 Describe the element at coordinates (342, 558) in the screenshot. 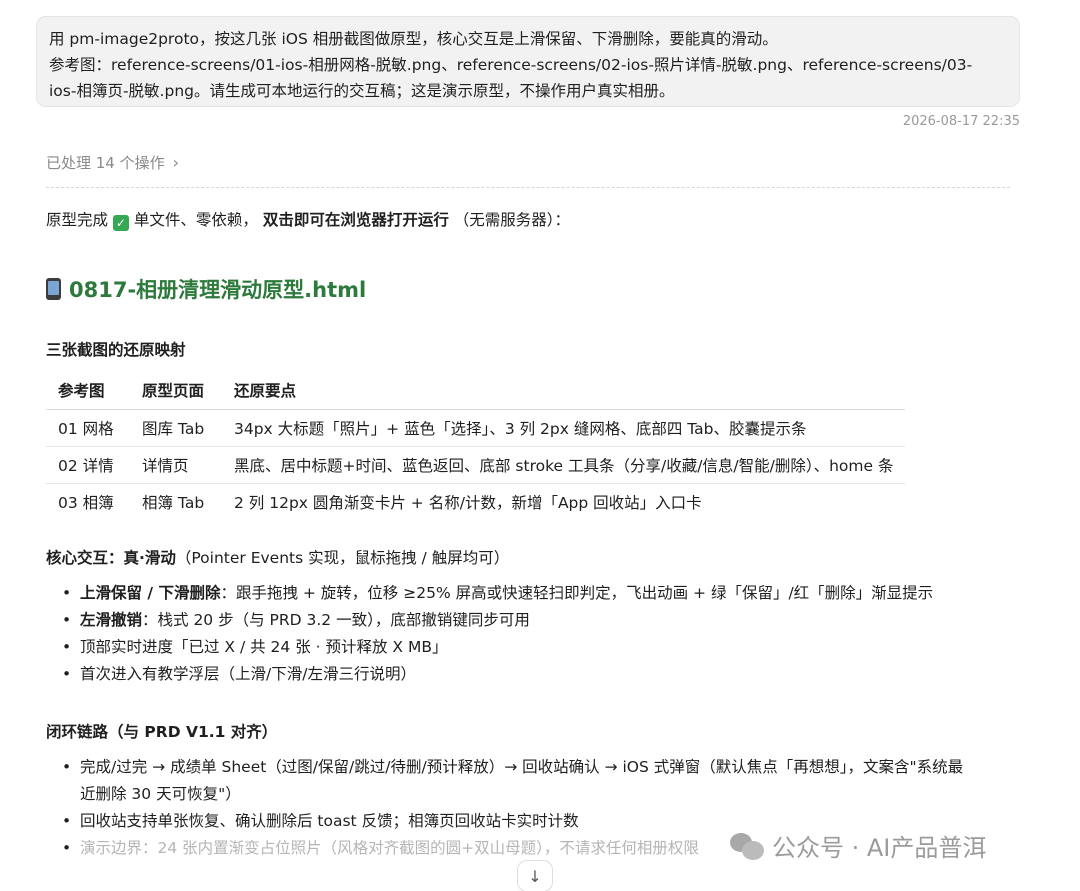

I see `interaction-heading-note: （Pointer Events 实现，鼠标拖拽 / 触屏均可）` at that location.